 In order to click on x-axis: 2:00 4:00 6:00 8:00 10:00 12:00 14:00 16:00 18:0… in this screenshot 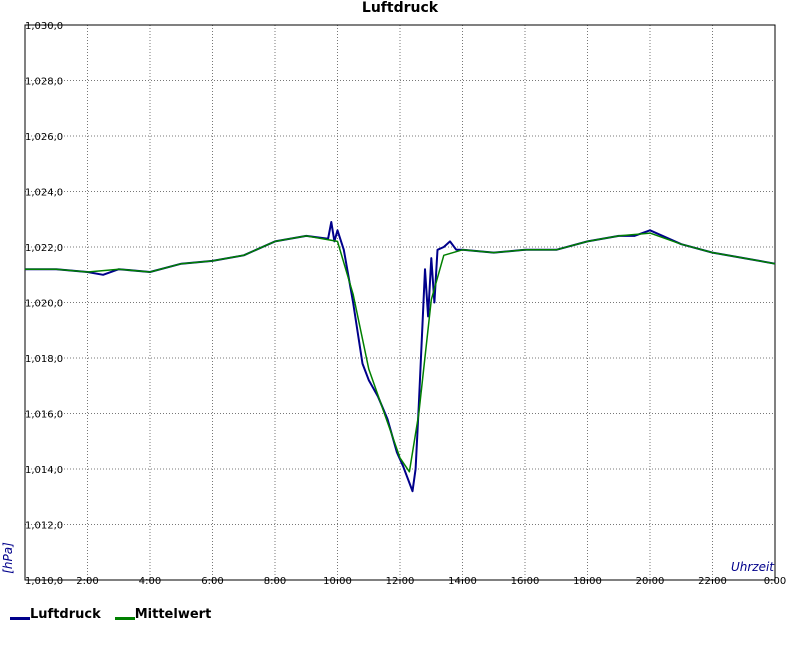, I will do `click(431, 581)`.